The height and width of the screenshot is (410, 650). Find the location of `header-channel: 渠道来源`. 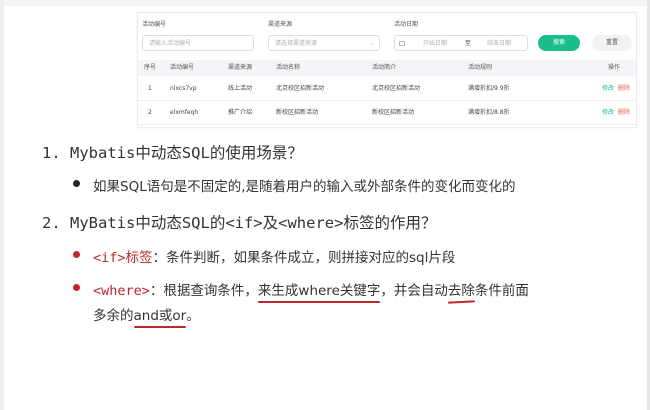

header-channel: 渠道来源 is located at coordinates (240, 67).